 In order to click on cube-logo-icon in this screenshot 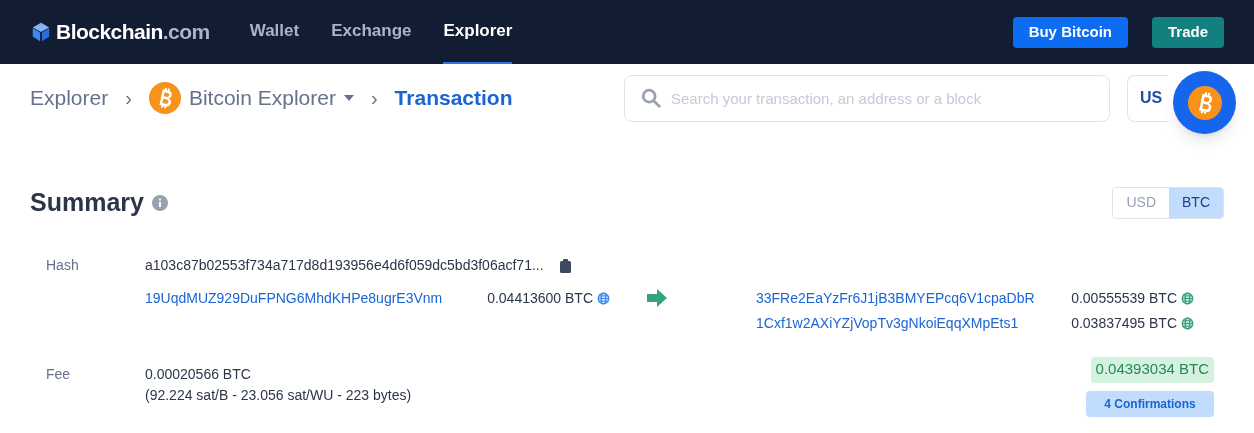, I will do `click(41, 32)`.